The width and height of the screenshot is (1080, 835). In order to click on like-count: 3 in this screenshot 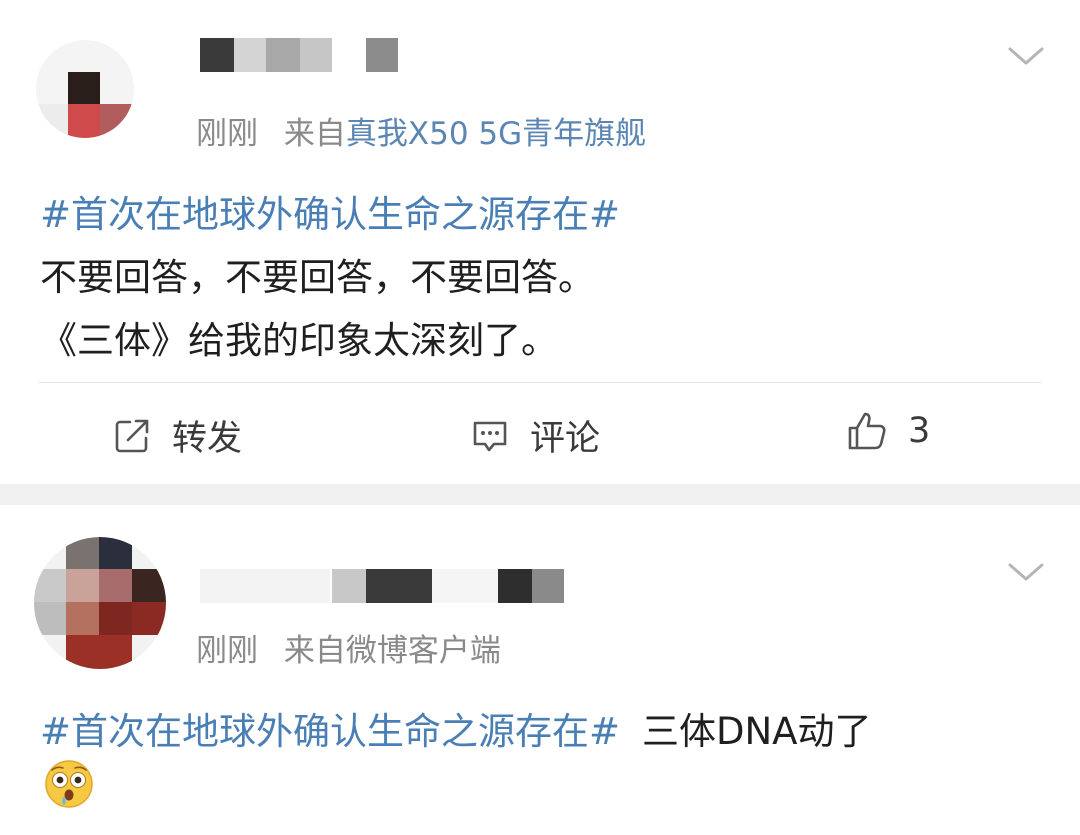, I will do `click(919, 431)`.